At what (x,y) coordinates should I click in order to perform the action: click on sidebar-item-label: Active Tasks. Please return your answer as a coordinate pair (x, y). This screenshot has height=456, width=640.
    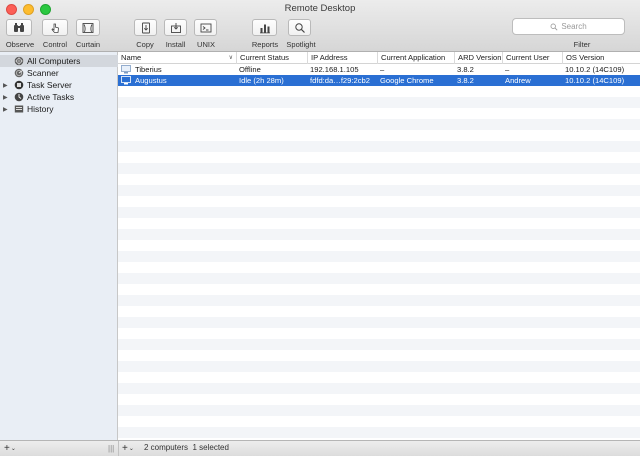
    Looking at the image, I should click on (51, 97).